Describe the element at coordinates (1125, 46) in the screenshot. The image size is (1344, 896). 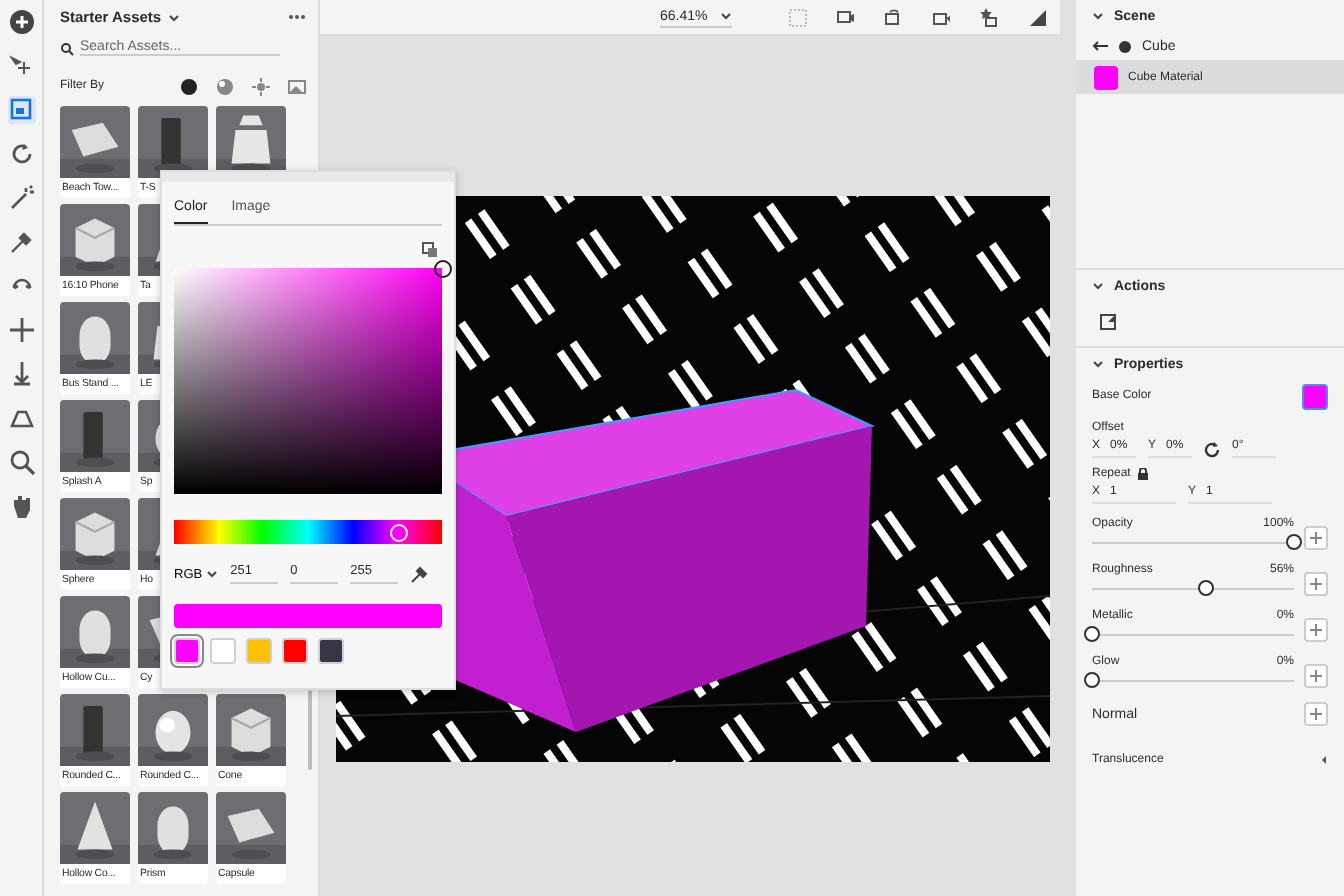
I see `material-icon` at that location.